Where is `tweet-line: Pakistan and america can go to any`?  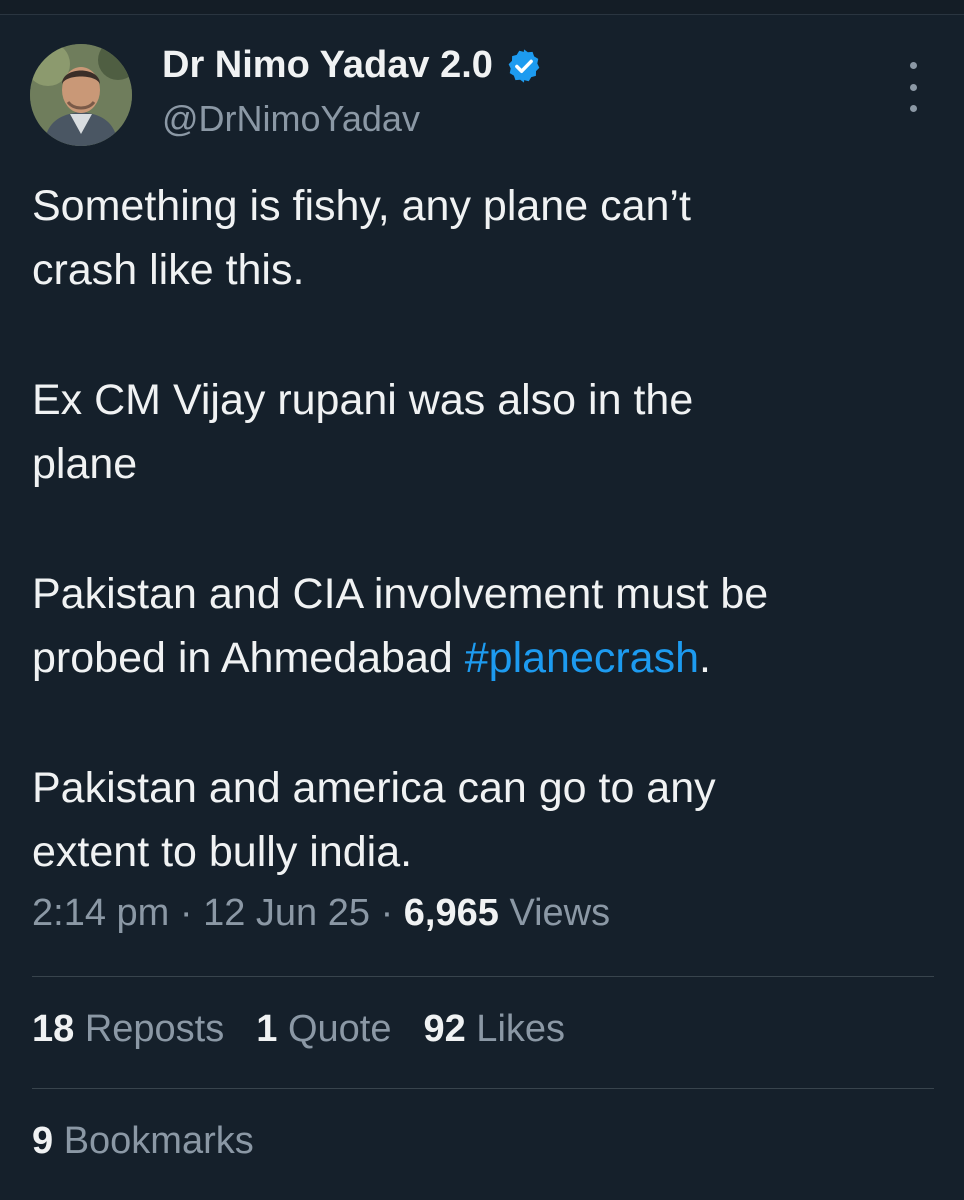
tweet-line: Pakistan and america can go to any is located at coordinates (374, 788).